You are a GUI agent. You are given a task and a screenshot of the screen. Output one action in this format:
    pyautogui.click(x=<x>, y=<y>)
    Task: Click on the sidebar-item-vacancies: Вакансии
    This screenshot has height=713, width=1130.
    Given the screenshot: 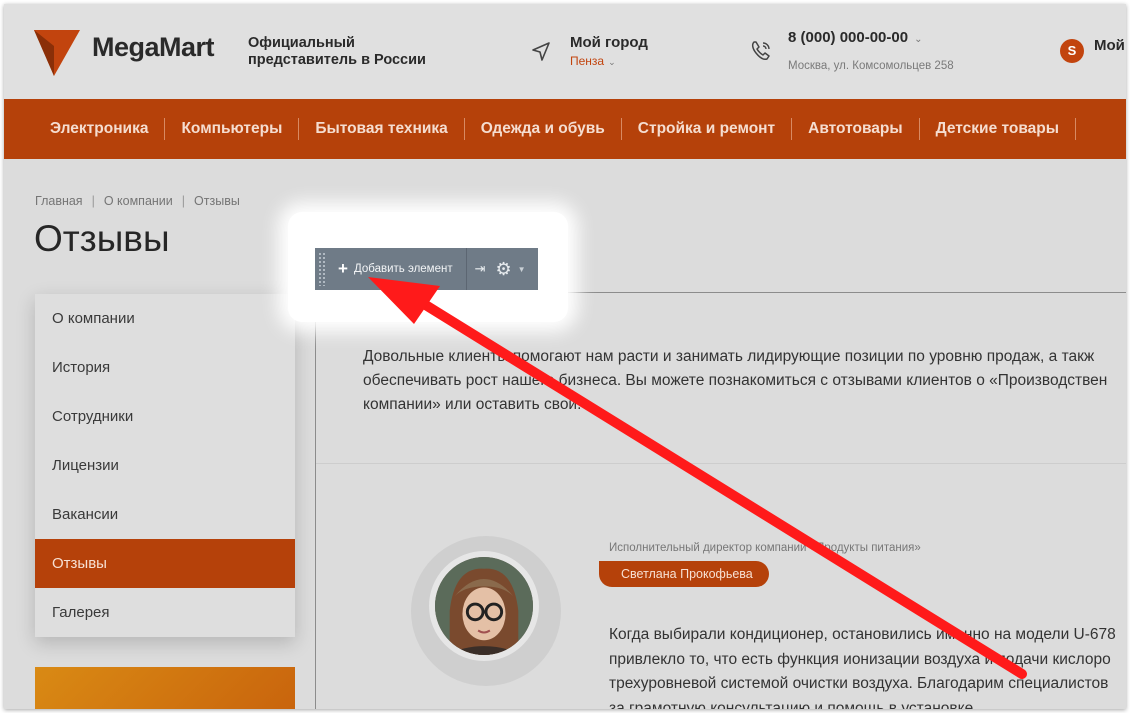 What is the action you would take?
    pyautogui.click(x=165, y=514)
    